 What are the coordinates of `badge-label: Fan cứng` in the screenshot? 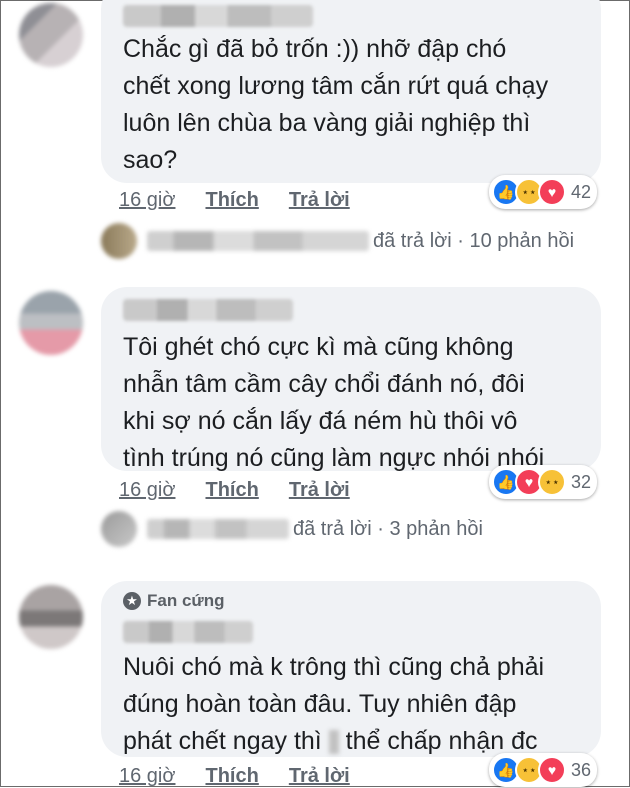 It's located at (186, 600).